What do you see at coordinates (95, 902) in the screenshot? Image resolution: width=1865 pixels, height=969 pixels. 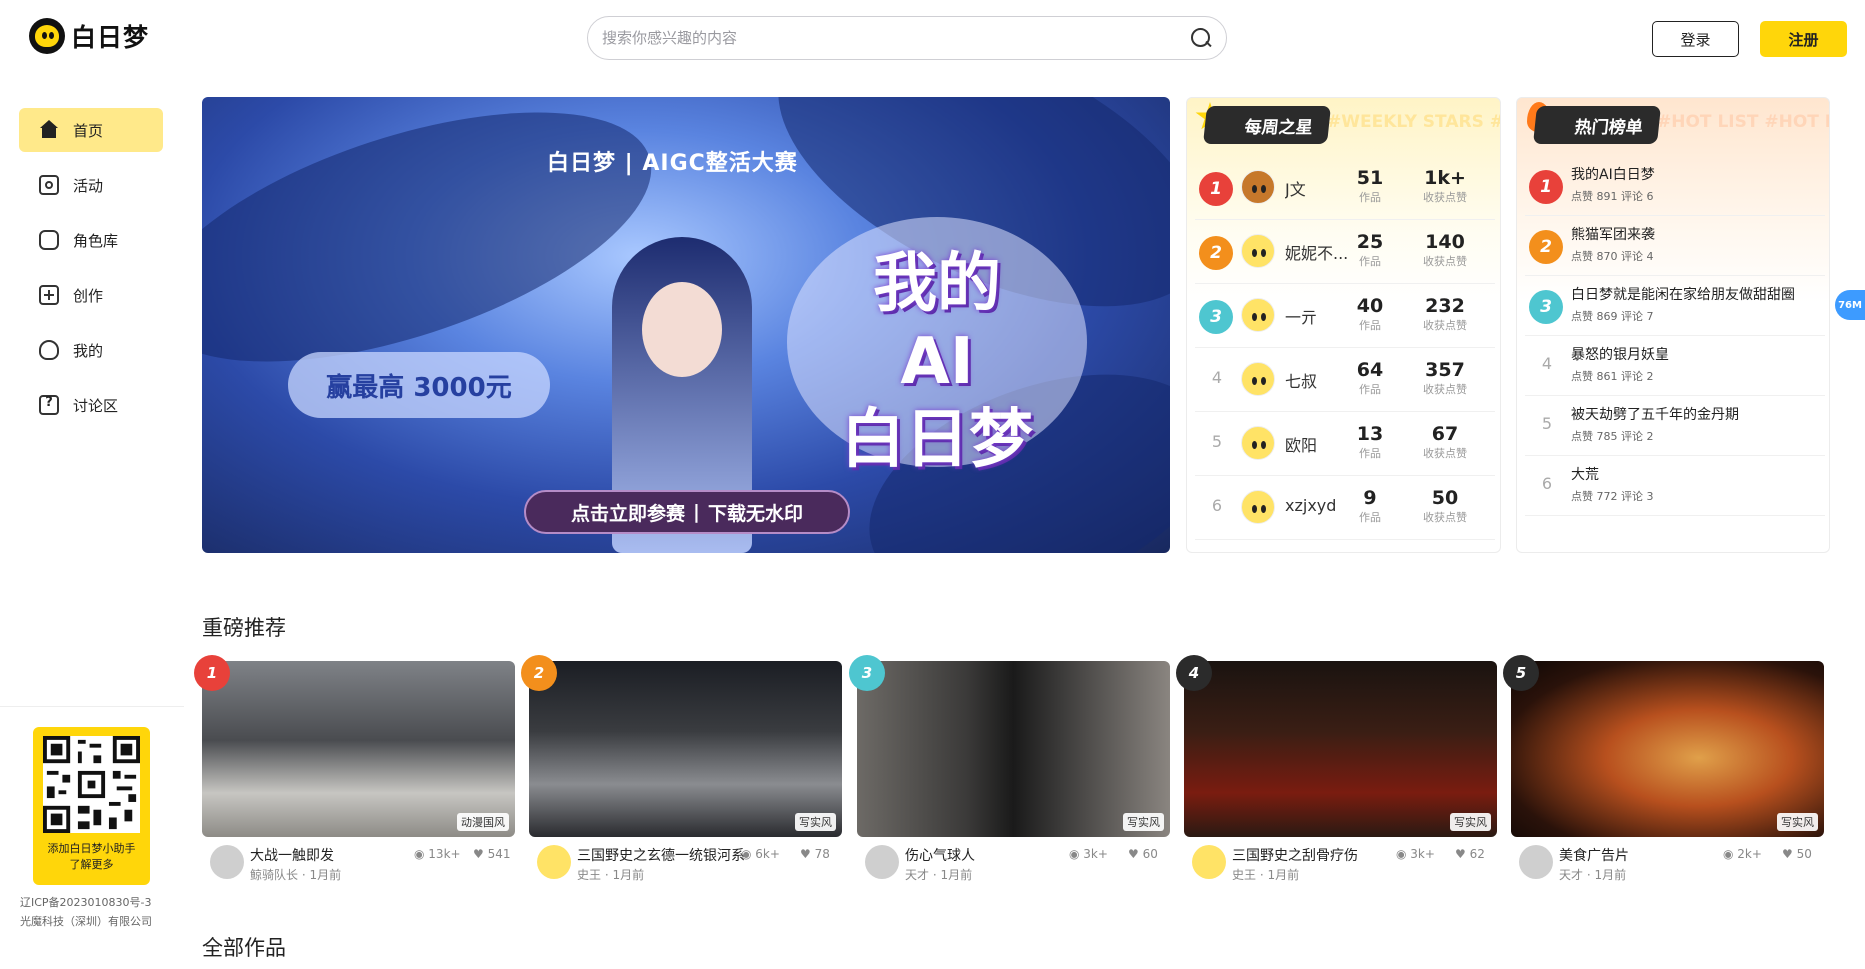 I see `icp-number: 辽ICP备2023010830号-3` at bounding box center [95, 902].